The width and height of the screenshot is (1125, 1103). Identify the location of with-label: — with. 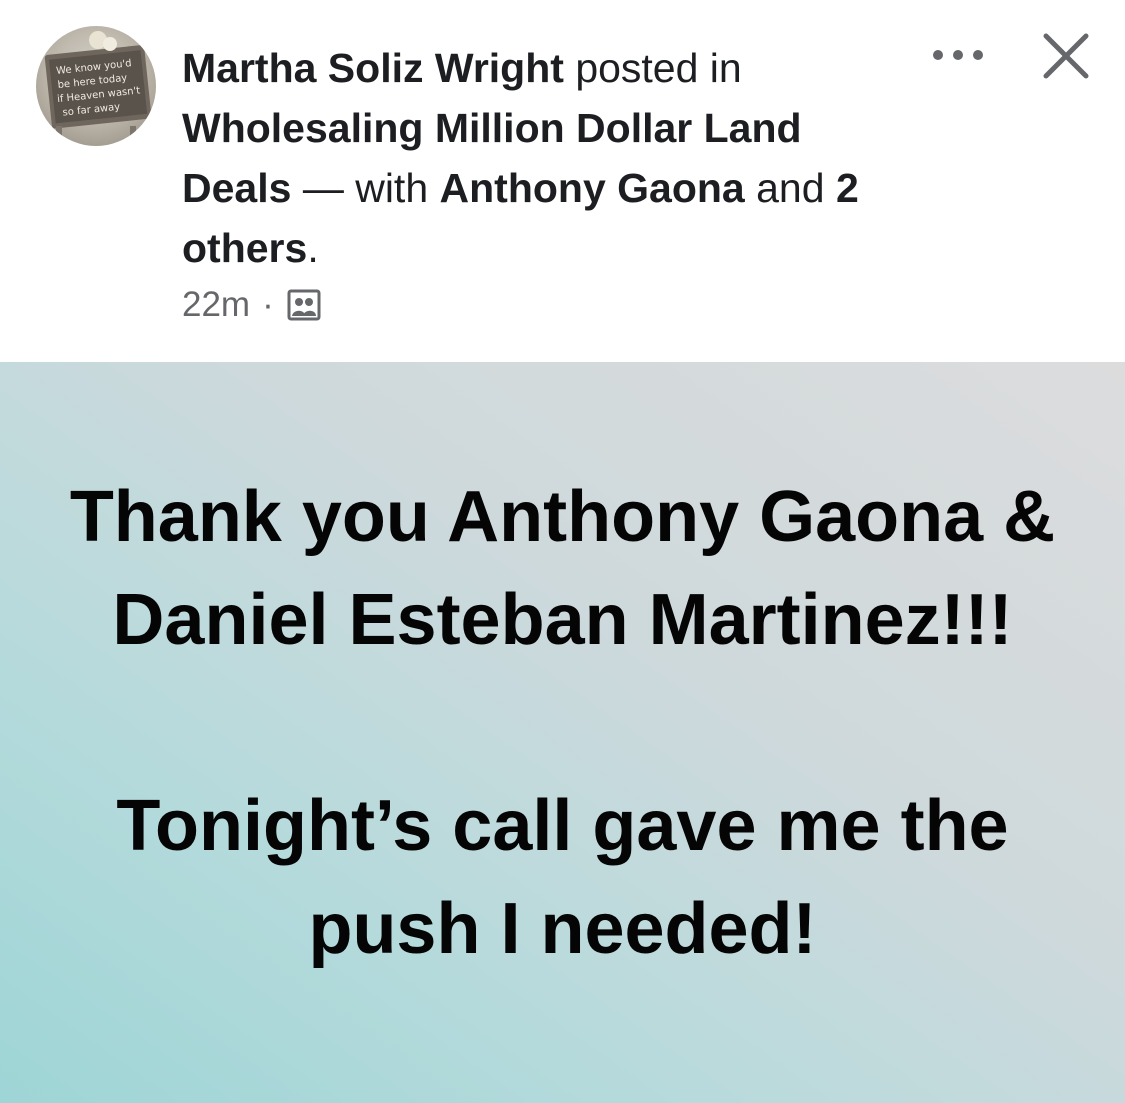
(365, 188).